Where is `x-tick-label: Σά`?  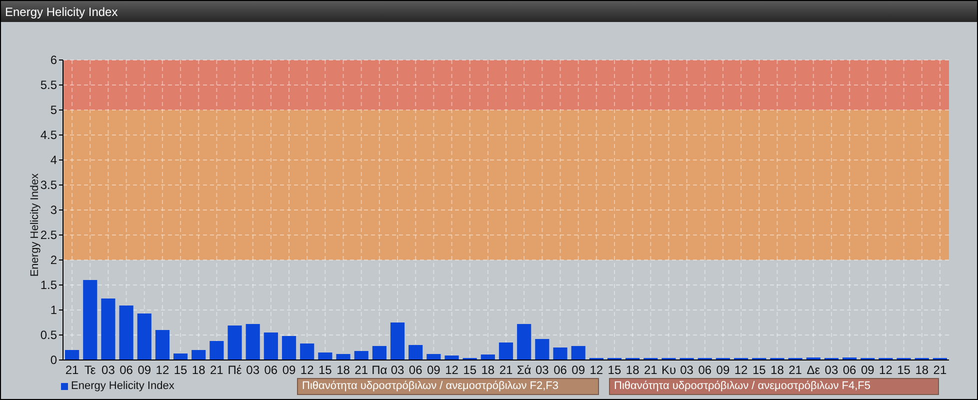
x-tick-label: Σά is located at coordinates (524, 370).